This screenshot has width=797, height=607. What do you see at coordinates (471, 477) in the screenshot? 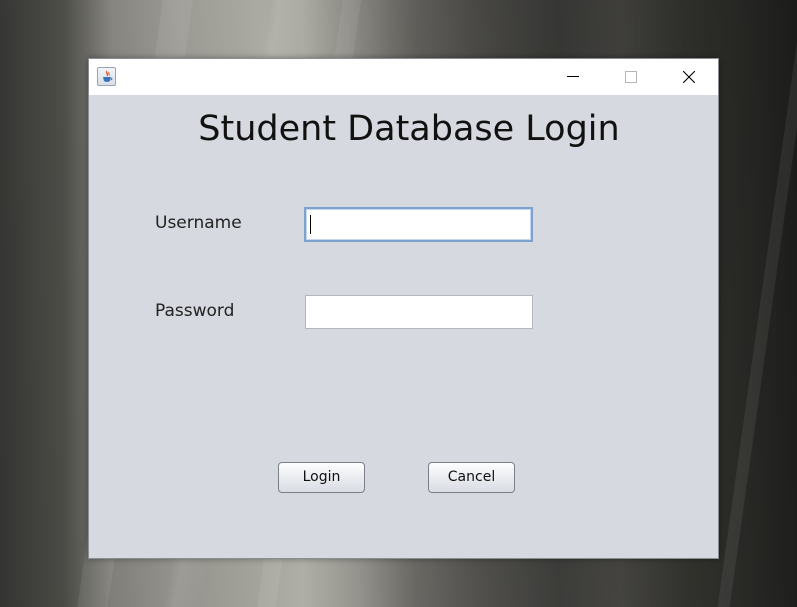
I see `cancel-button: Cancel` at bounding box center [471, 477].